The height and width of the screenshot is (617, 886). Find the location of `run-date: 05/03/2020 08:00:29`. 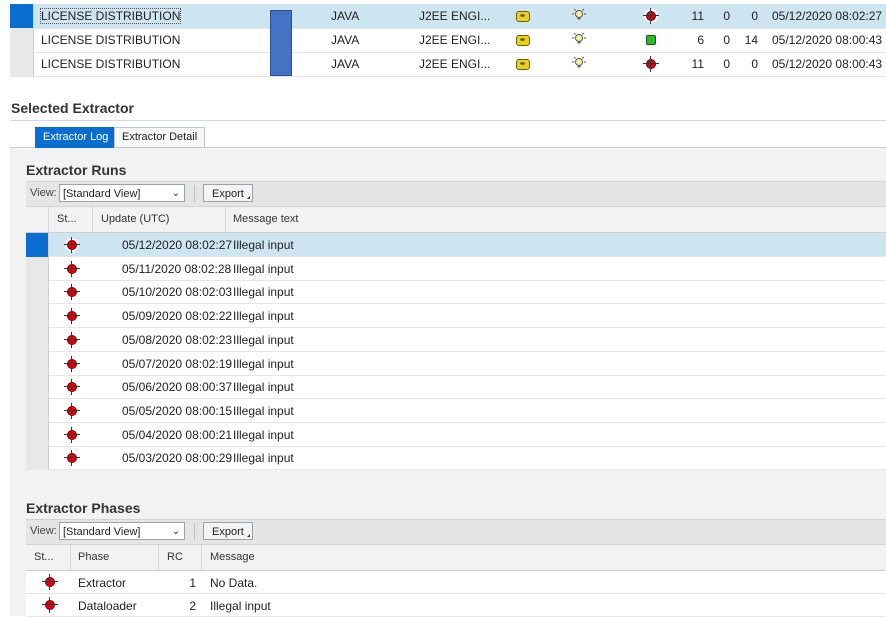

run-date: 05/03/2020 08:00:29 is located at coordinates (177, 458).